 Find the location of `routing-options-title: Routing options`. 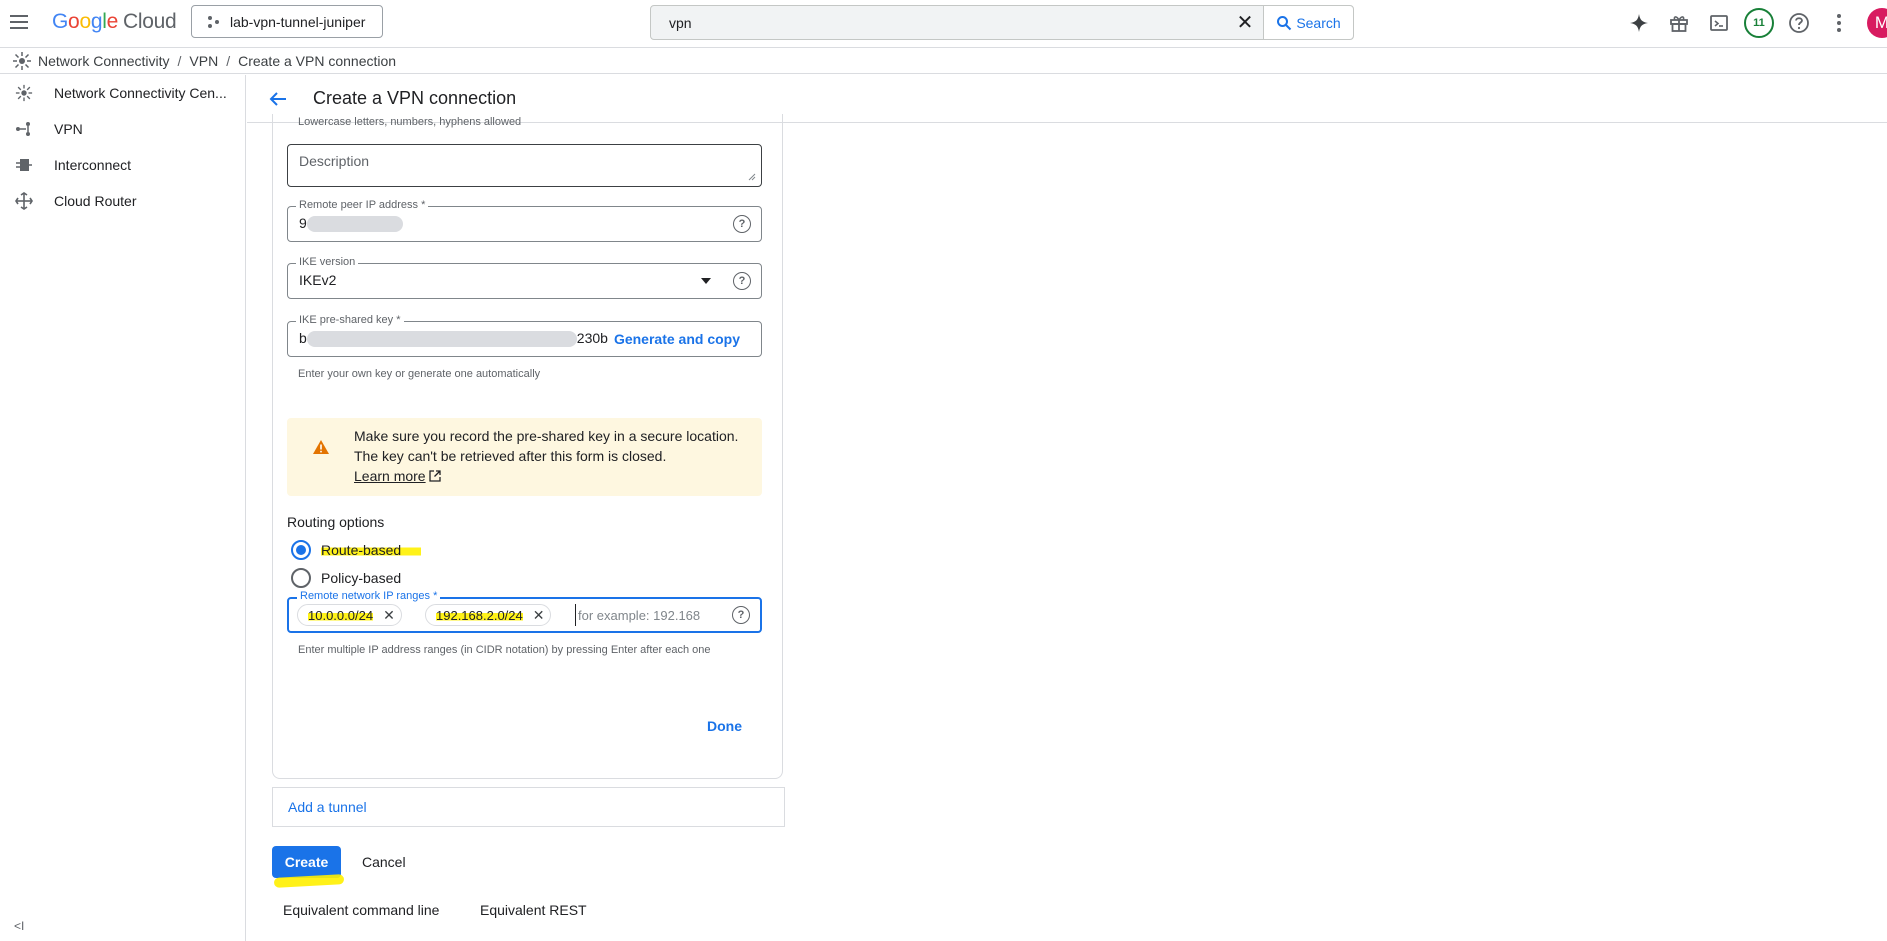

routing-options-title: Routing options is located at coordinates (336, 522).